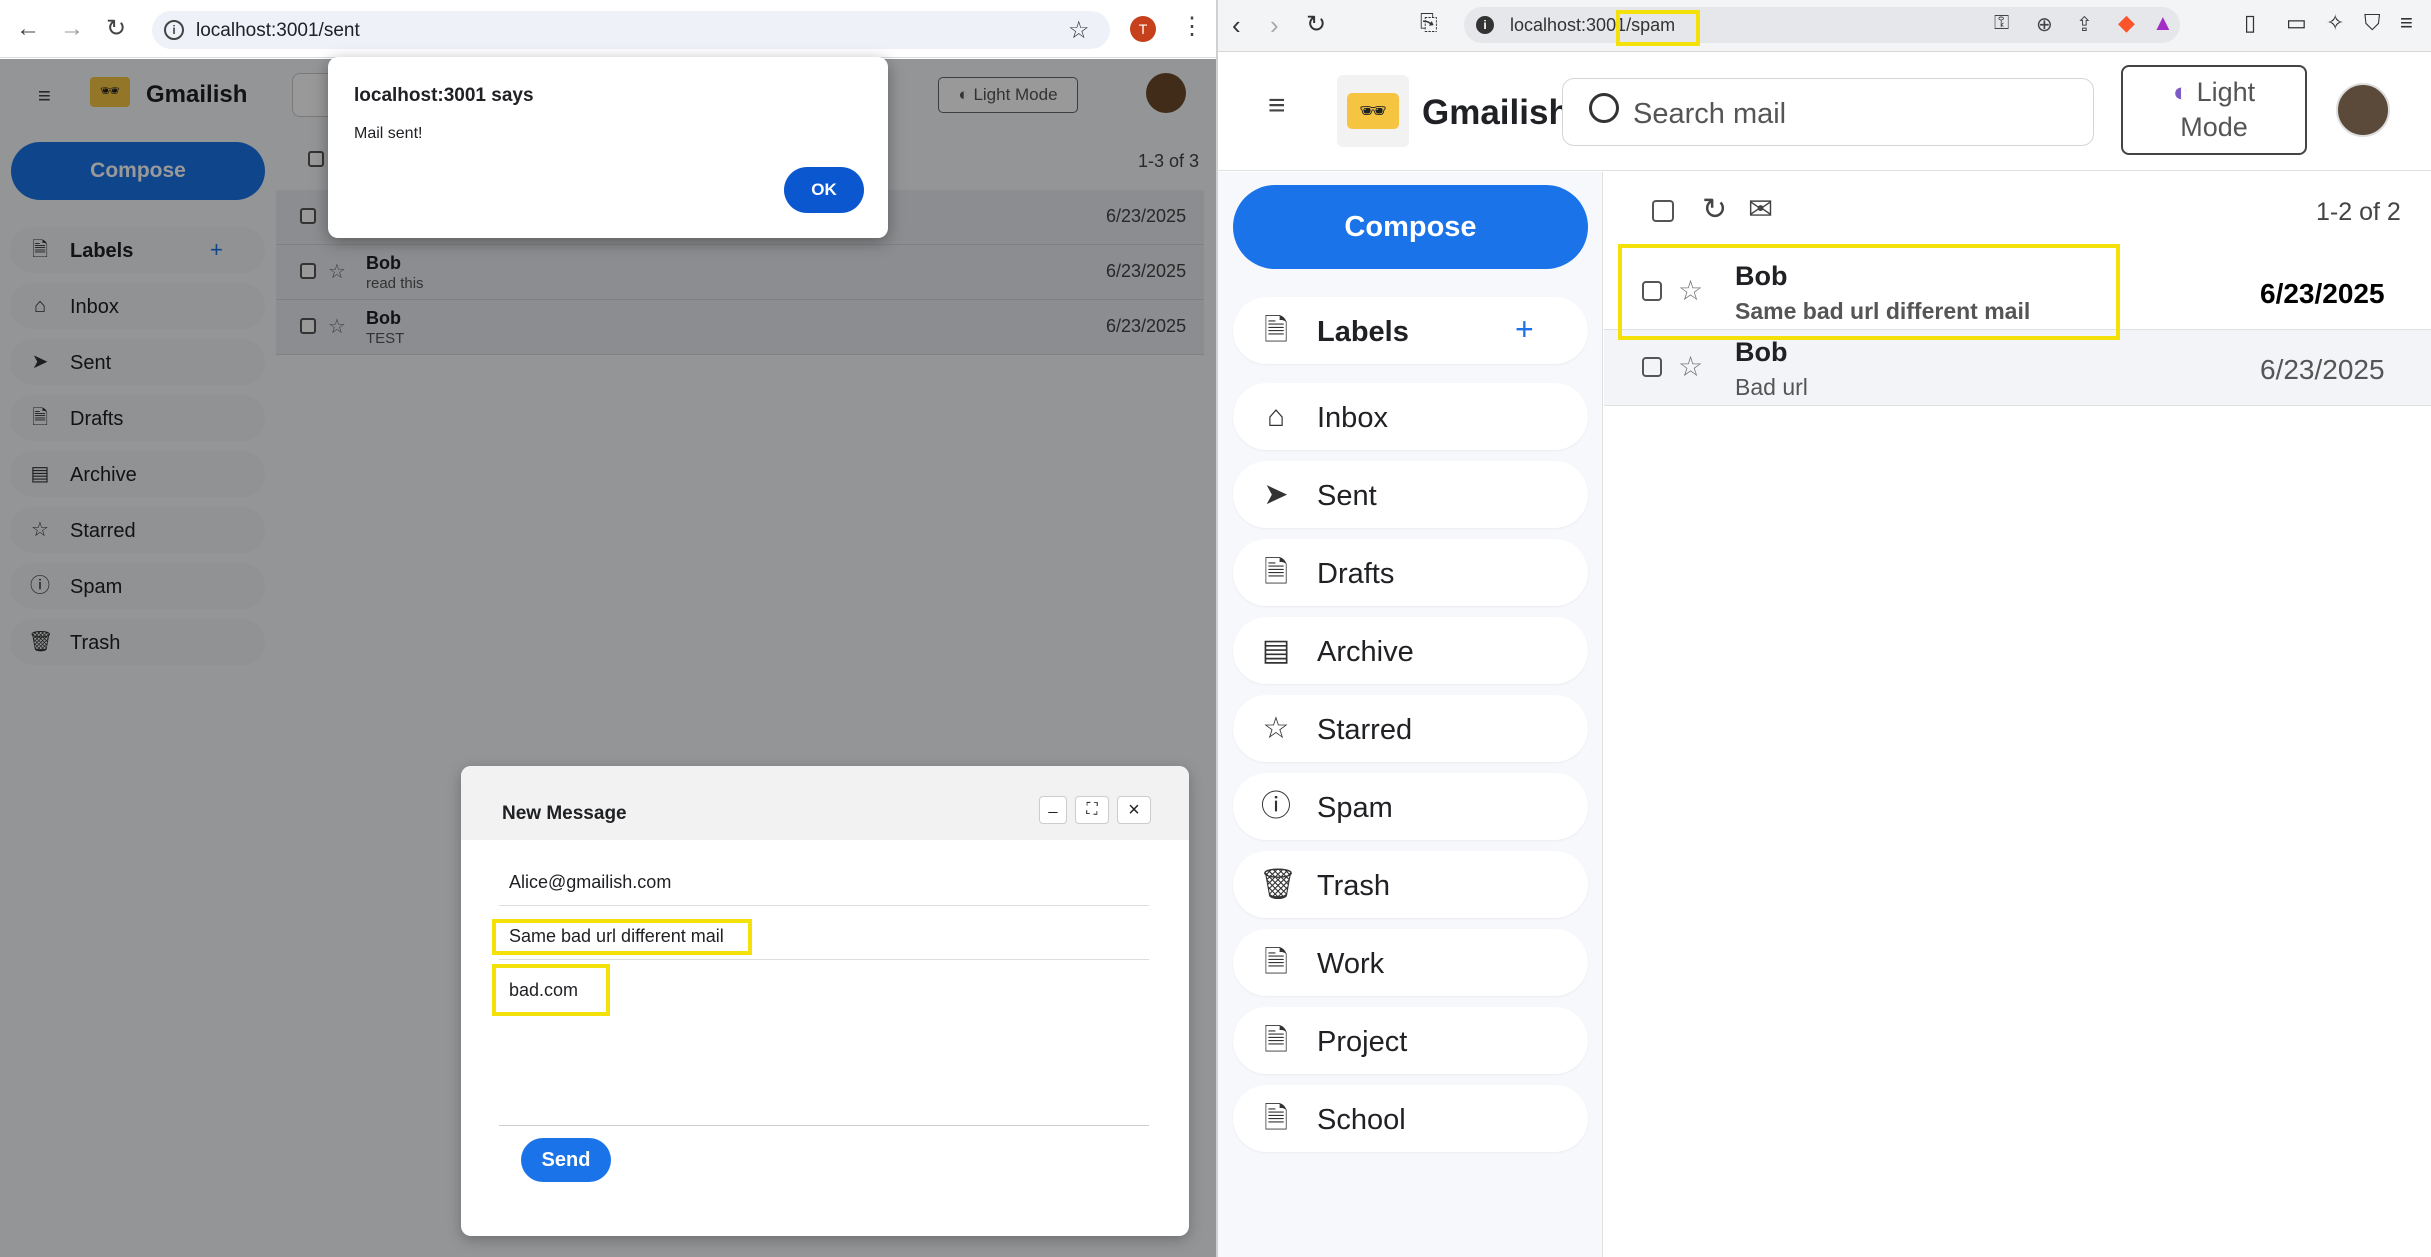 The width and height of the screenshot is (2431, 1257). I want to click on sidebar-item-archive: ▤ Archive, so click(1410, 650).